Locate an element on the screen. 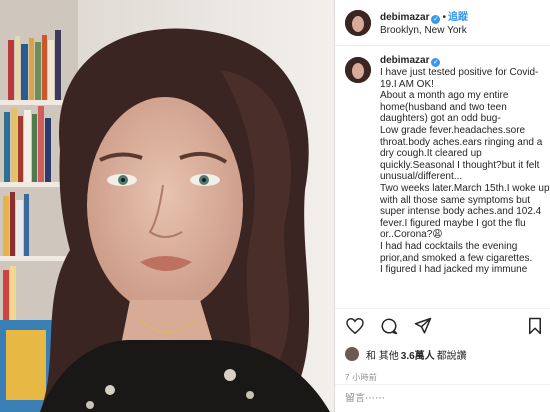  liker-avatar is located at coordinates (352, 354).